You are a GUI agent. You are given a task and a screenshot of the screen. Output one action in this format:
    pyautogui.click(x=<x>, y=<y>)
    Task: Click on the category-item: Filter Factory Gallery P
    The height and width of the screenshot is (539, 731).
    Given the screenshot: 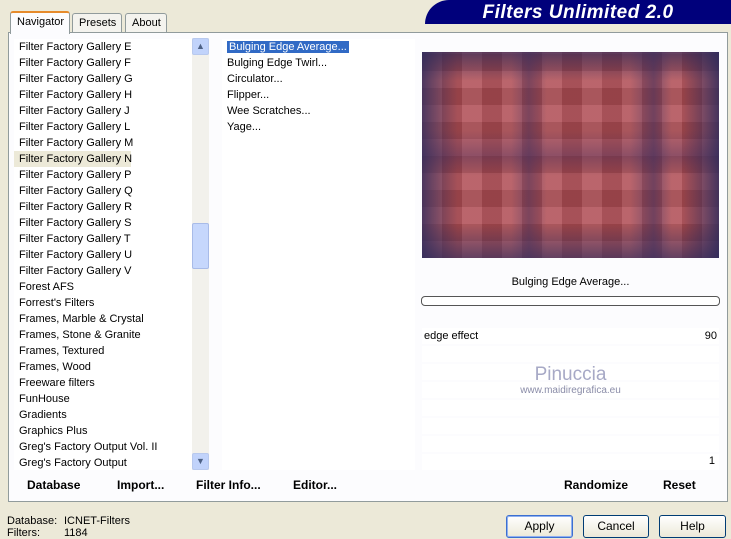 What is the action you would take?
    pyautogui.click(x=103, y=175)
    